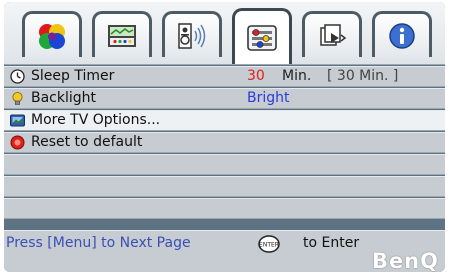 This screenshot has height=274, width=449. I want to click on info-icon, so click(402, 35).